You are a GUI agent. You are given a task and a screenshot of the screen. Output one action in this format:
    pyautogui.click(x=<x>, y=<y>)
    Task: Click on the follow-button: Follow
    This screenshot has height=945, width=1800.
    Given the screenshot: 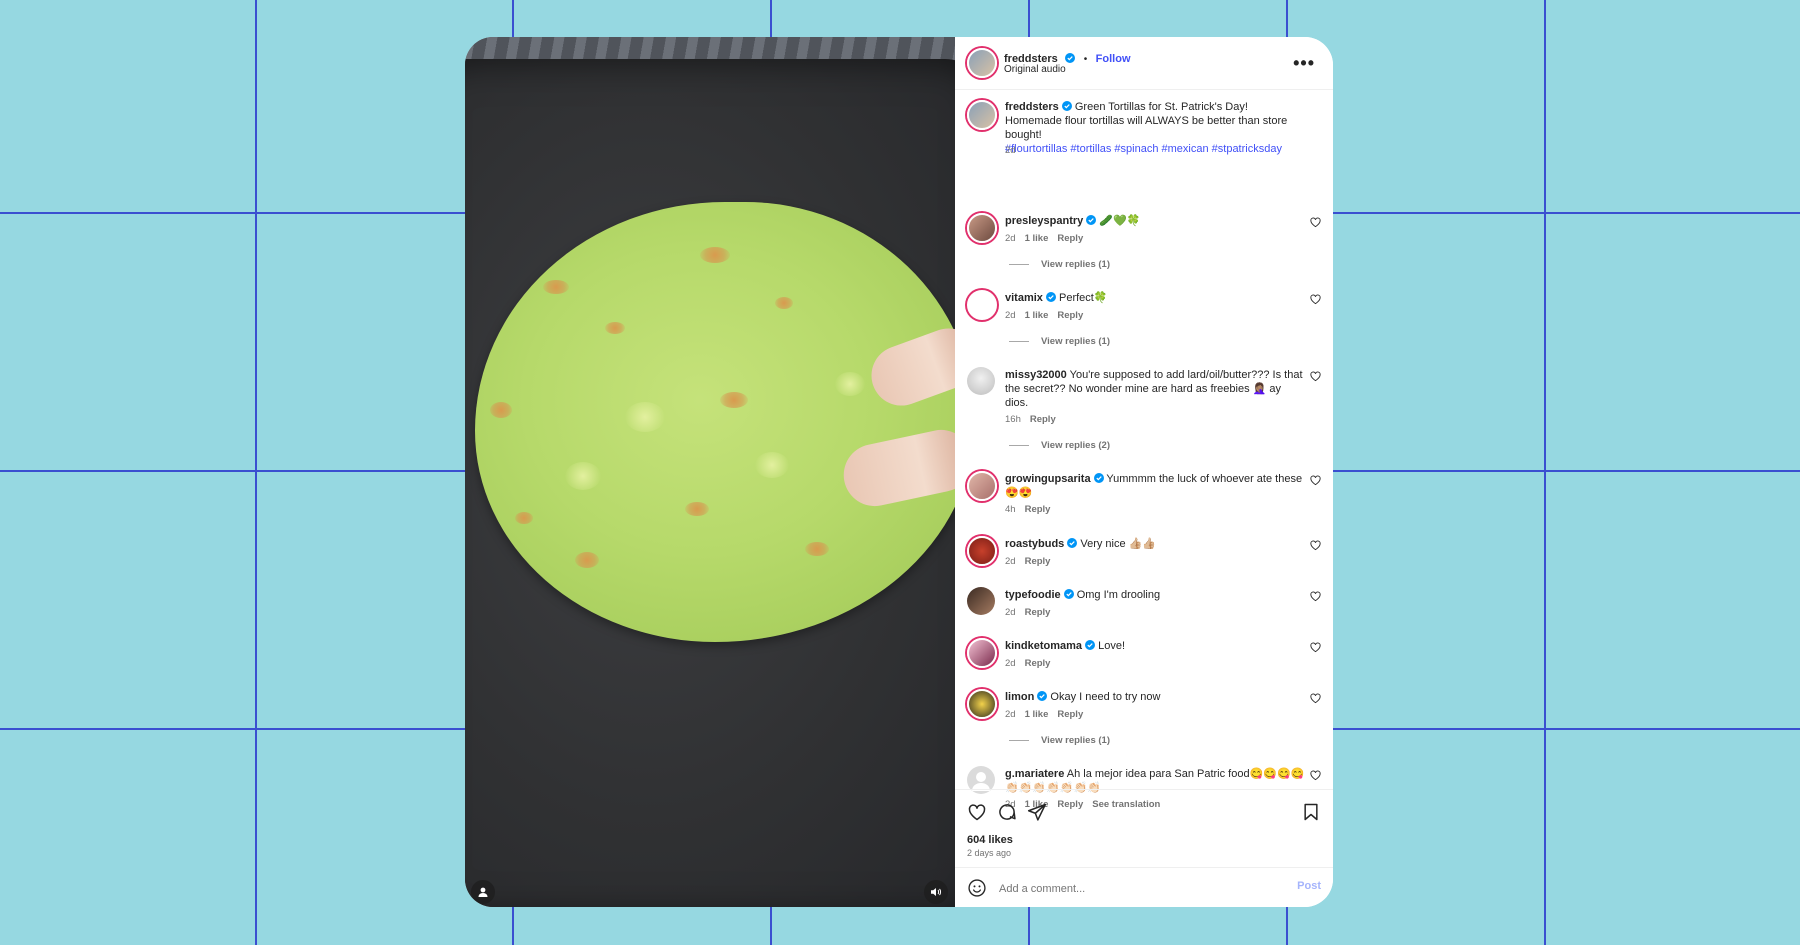 What is the action you would take?
    pyautogui.click(x=1113, y=59)
    